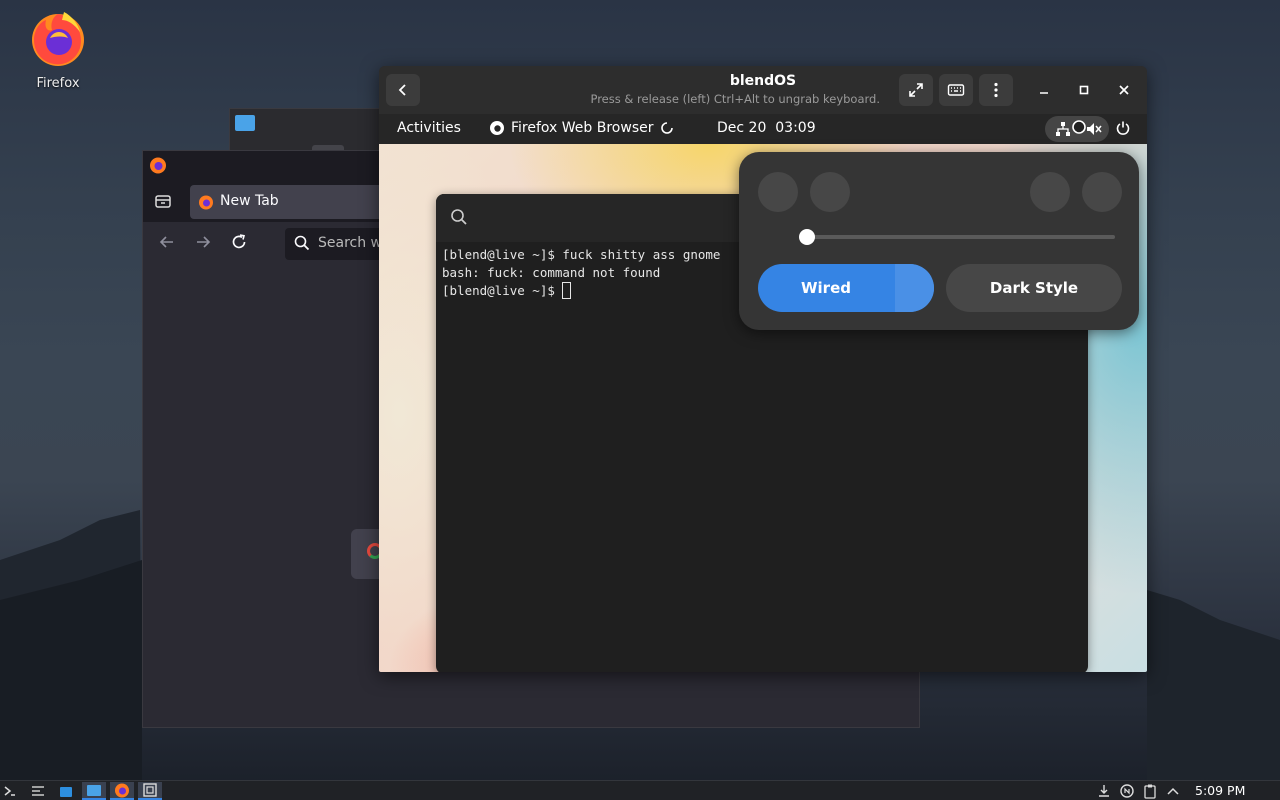 The height and width of the screenshot is (800, 1280). What do you see at coordinates (1173, 791) in the screenshot?
I see `chevron-up-icon` at bounding box center [1173, 791].